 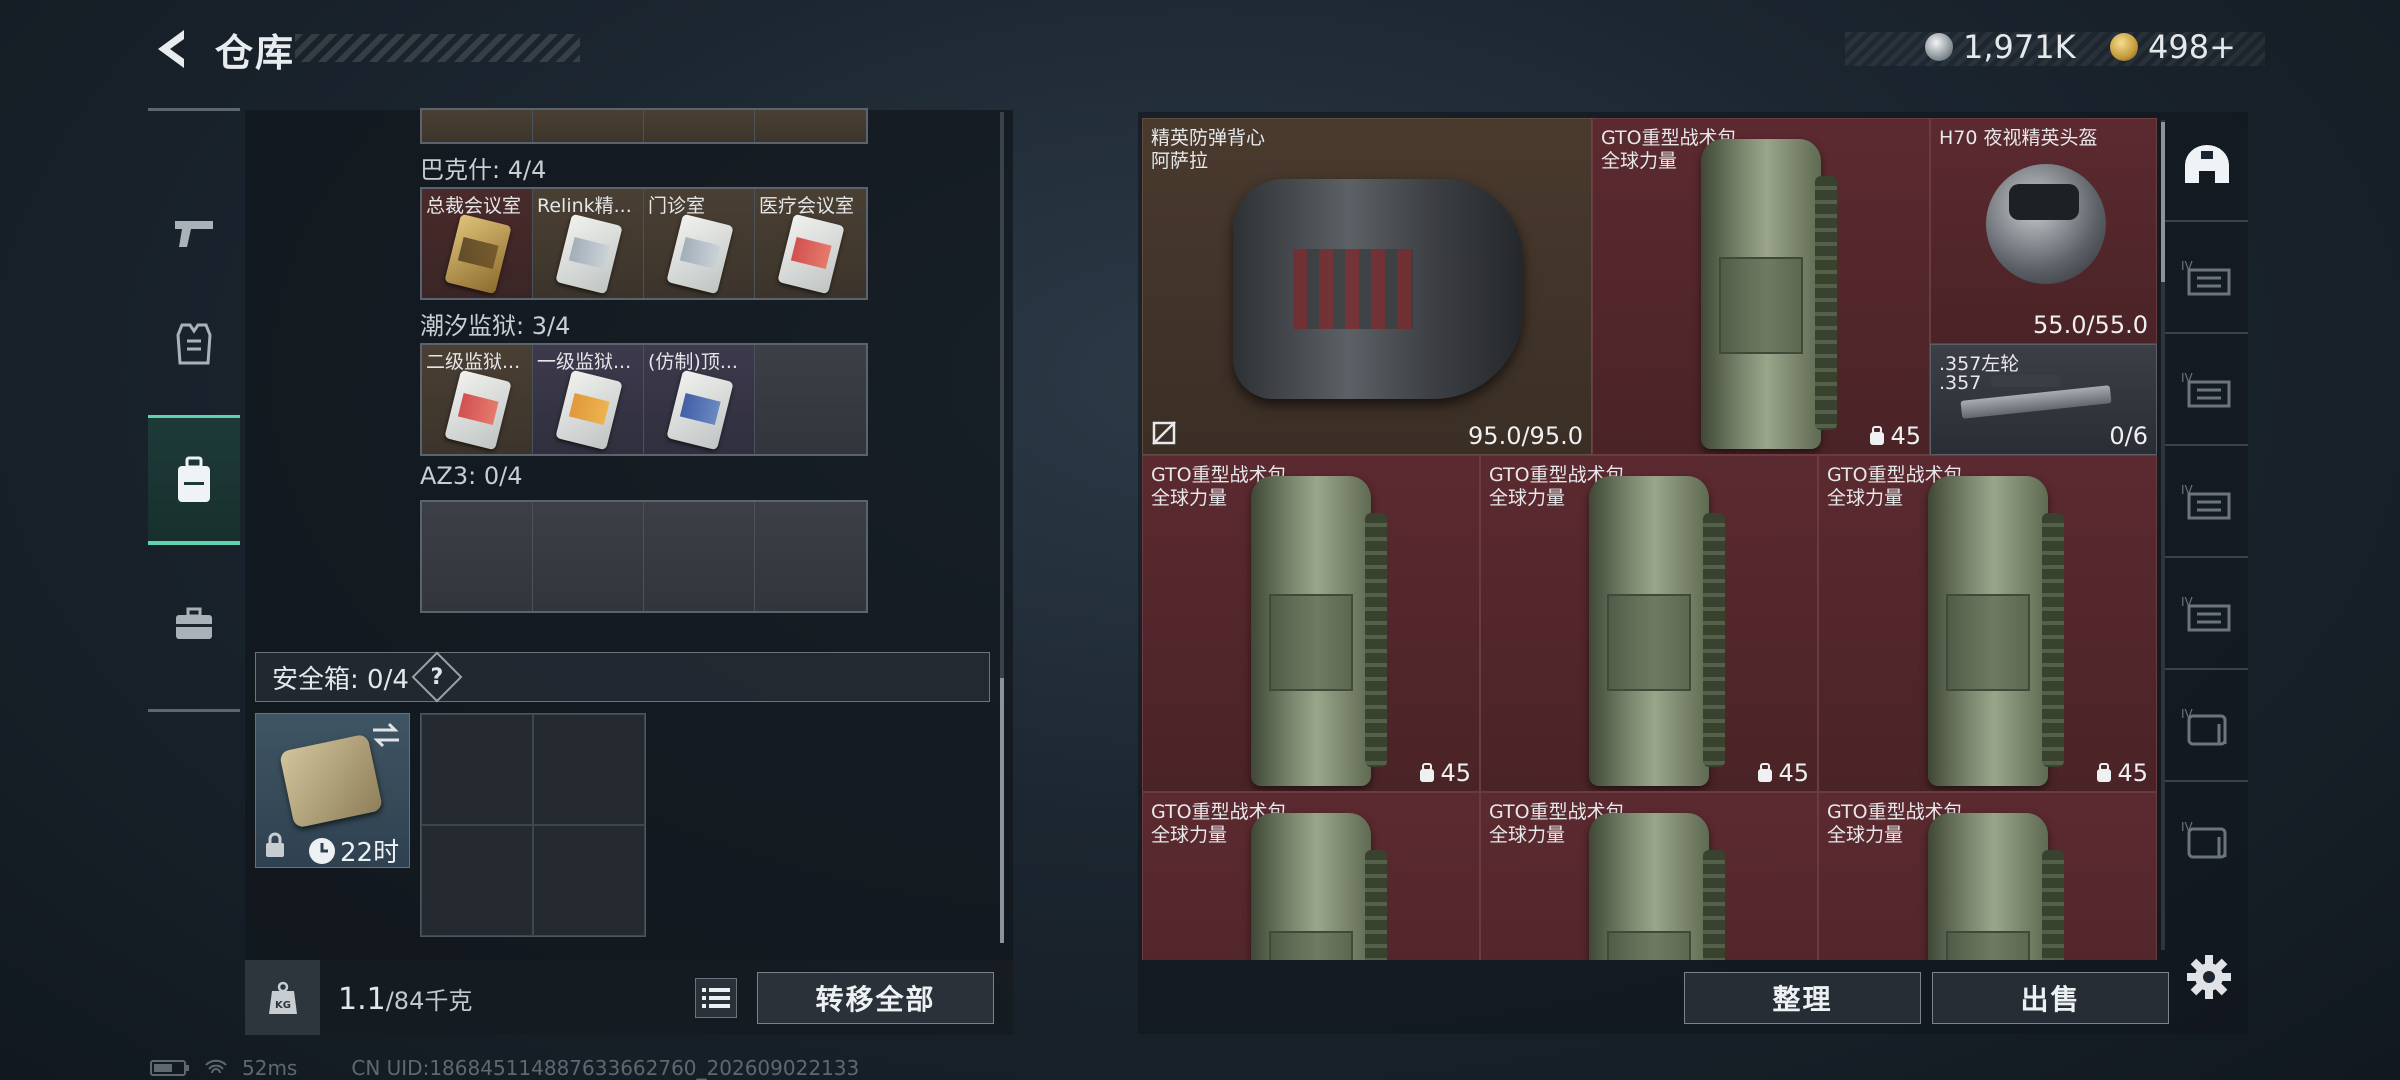 I want to click on swap-icon, so click(x=386, y=735).